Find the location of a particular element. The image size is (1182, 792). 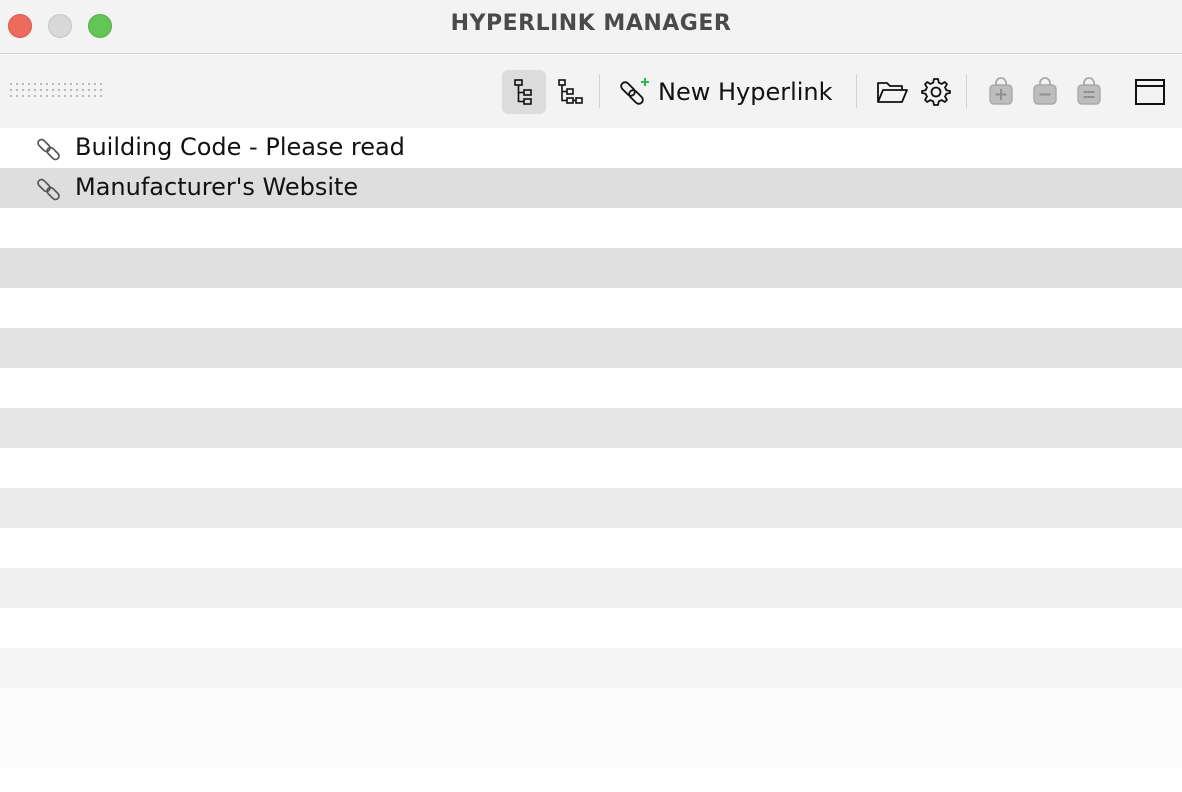

new-hyperlink-label: New Hyperlink is located at coordinates (745, 92).